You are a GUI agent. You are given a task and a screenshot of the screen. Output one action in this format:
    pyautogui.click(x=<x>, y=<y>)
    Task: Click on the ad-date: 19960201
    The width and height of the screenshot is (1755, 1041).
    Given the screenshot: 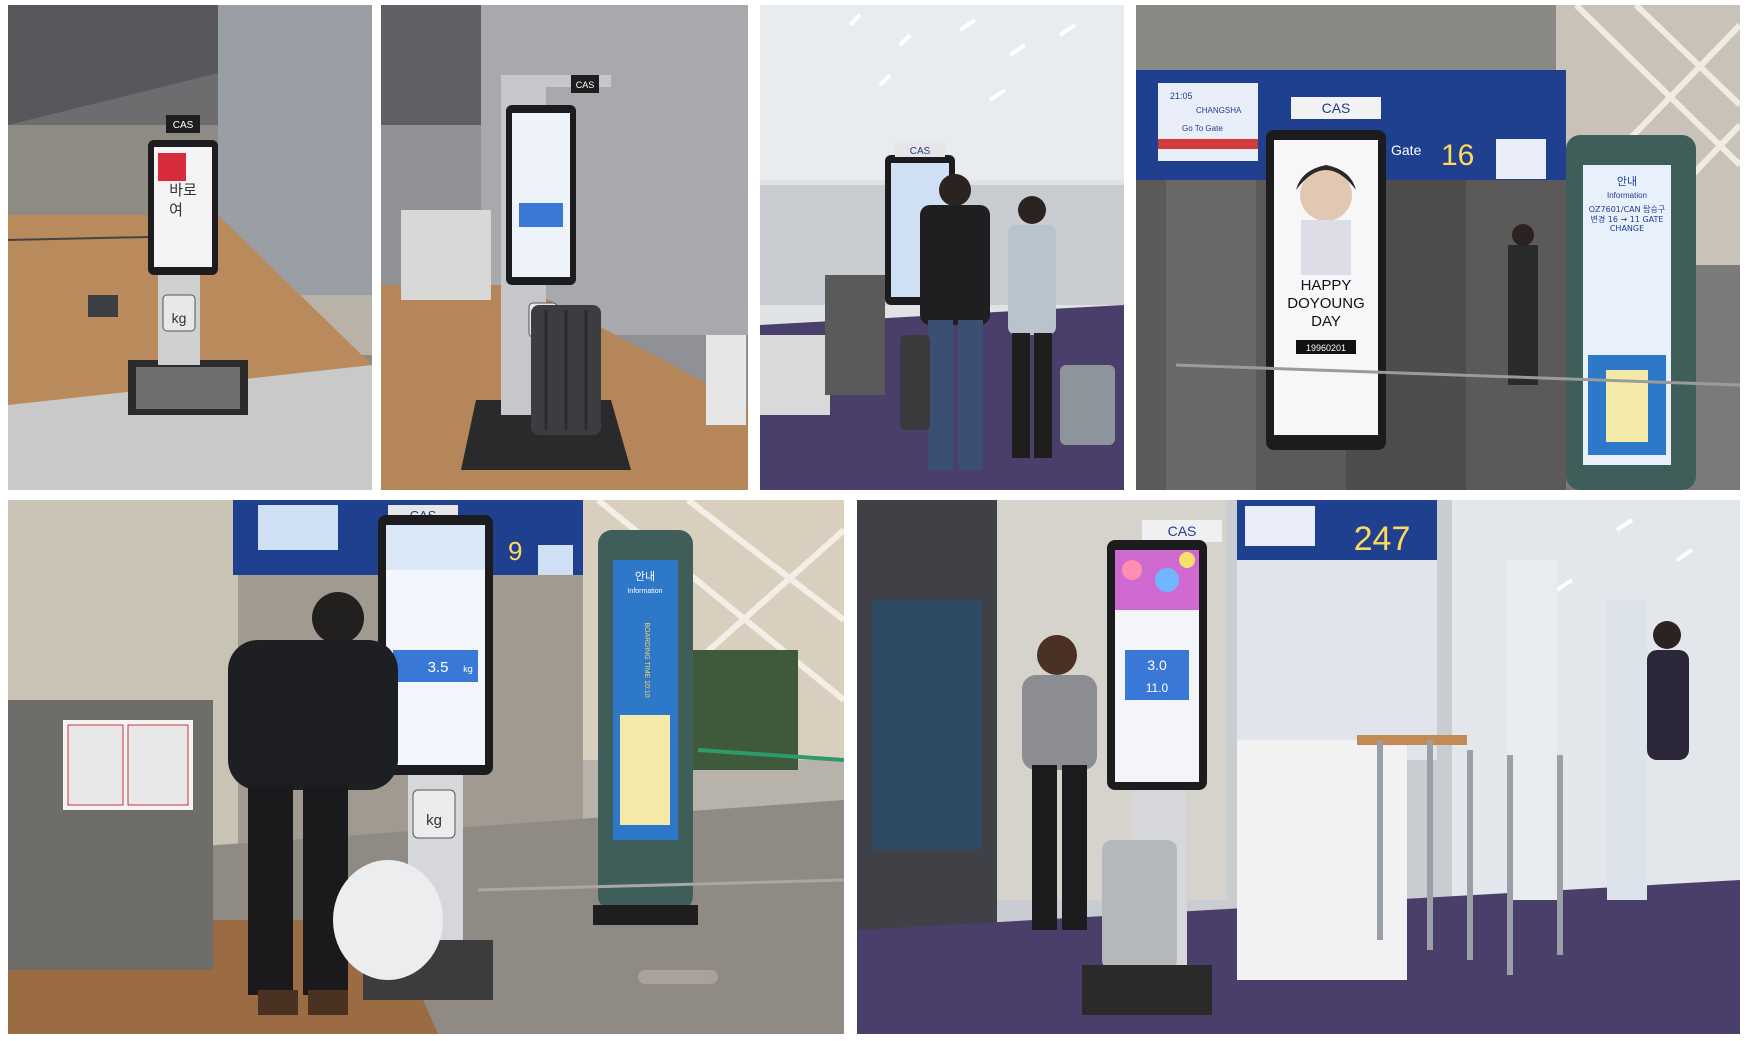 What is the action you would take?
    pyautogui.click(x=1326, y=348)
    